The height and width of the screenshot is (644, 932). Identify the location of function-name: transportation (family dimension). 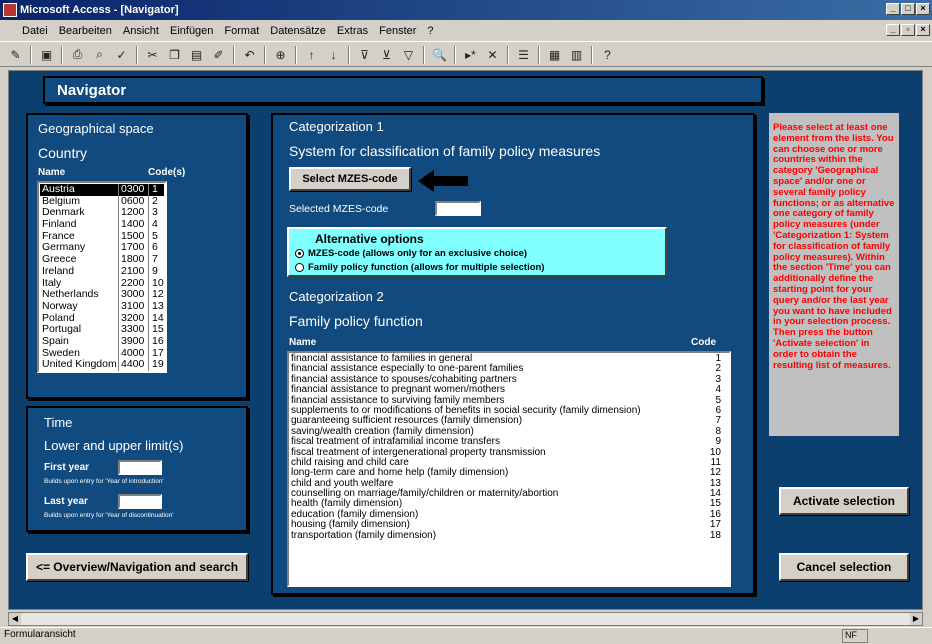
(364, 535).